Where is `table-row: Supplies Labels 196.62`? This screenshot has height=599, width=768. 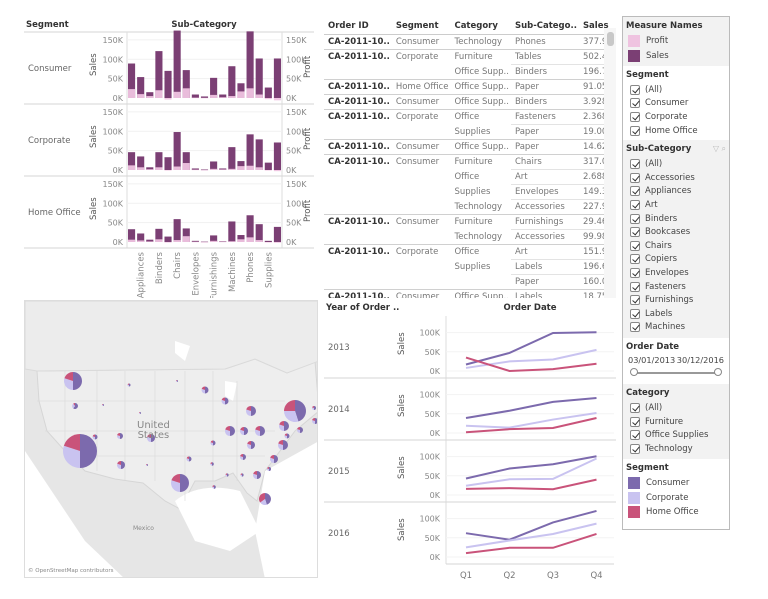
table-row: Supplies Labels 196.62 is located at coordinates (470, 267).